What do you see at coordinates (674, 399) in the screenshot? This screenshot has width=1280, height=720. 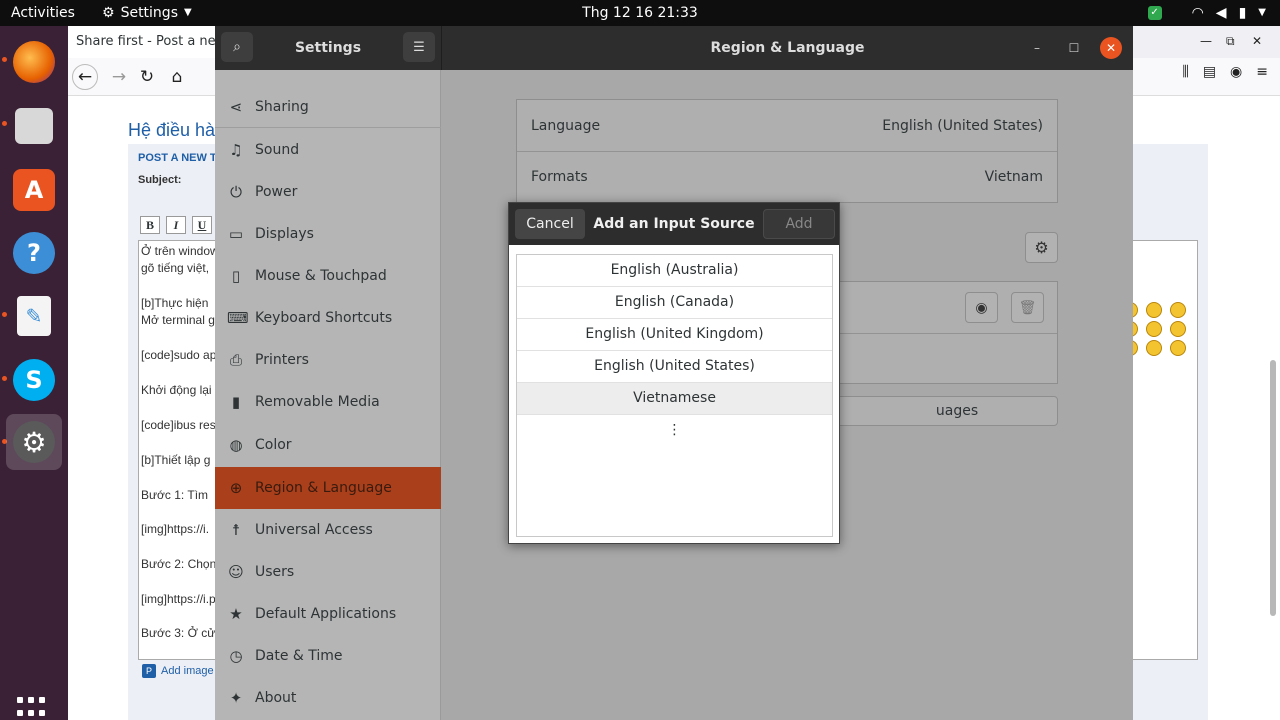 I see `list-item: Vietnamese` at bounding box center [674, 399].